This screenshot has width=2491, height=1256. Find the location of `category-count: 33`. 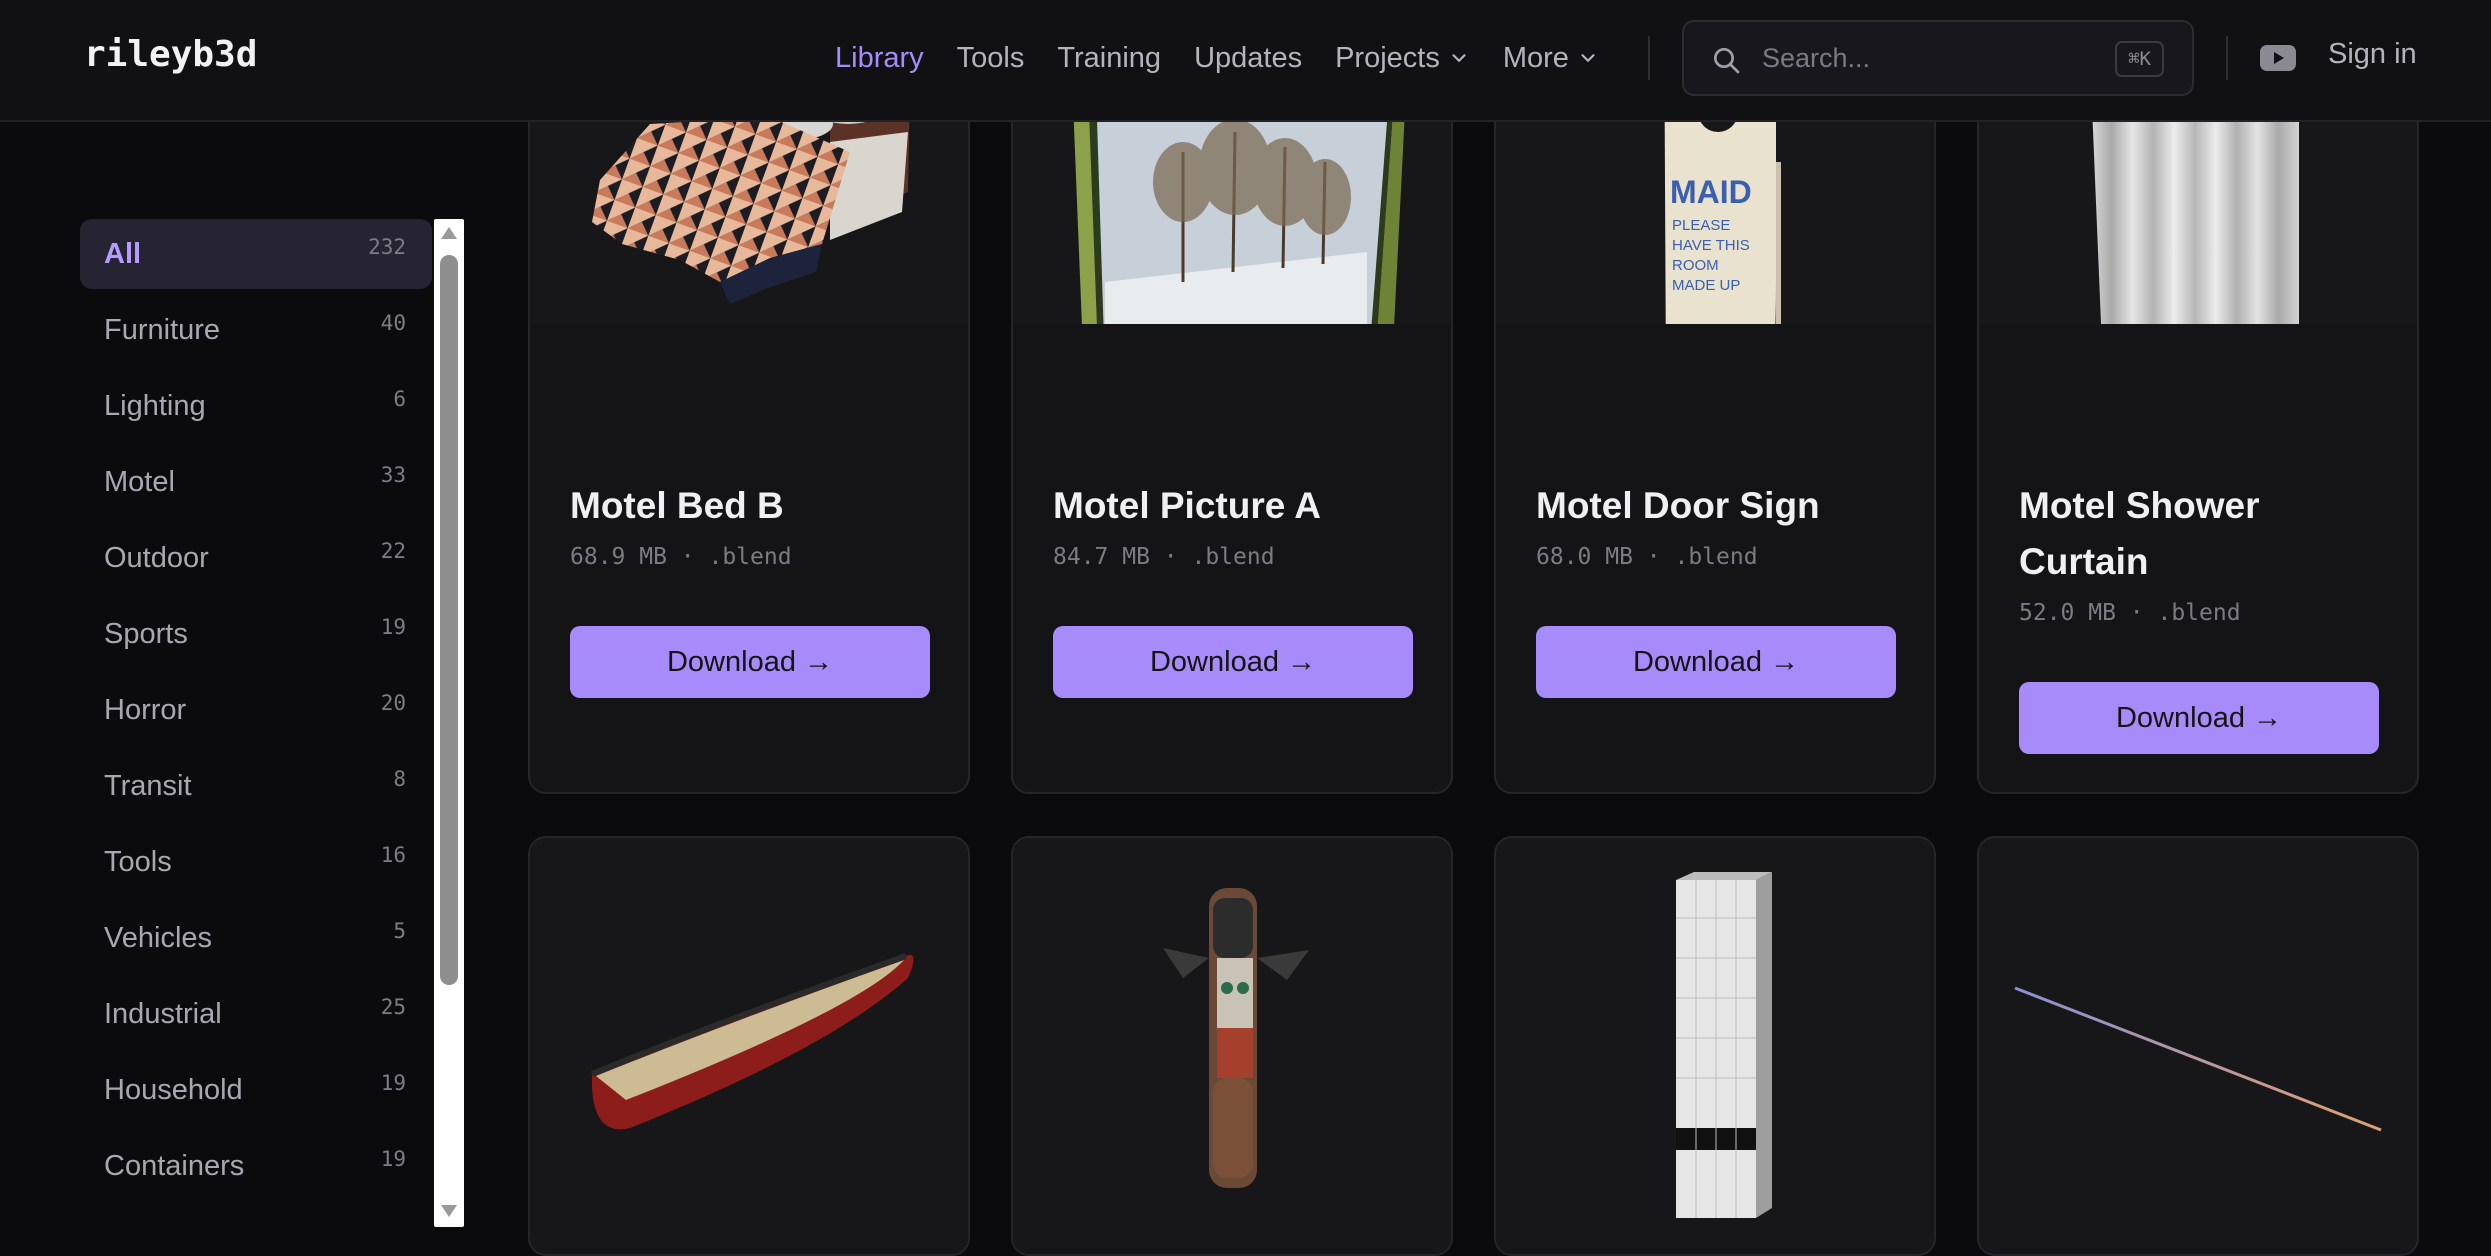

category-count: 33 is located at coordinates (393, 475).